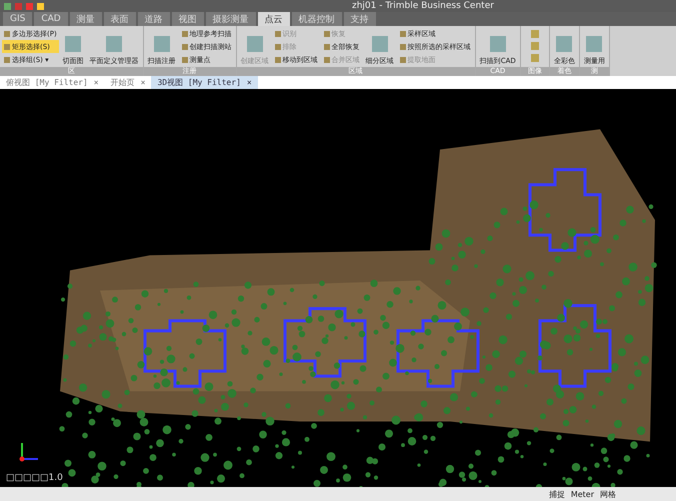 The height and width of the screenshot is (501, 676). Describe the element at coordinates (423, 6) in the screenshot. I see `window-title: zhj01 - Trimble Business Center` at that location.